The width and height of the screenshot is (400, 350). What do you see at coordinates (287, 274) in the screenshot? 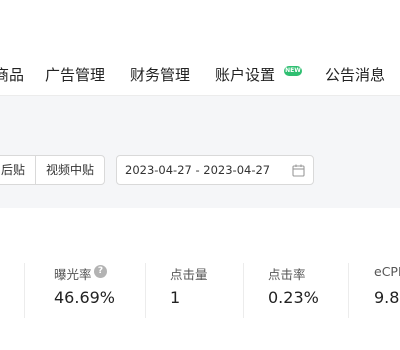
I see `metric-label-ctr: 点击率` at bounding box center [287, 274].